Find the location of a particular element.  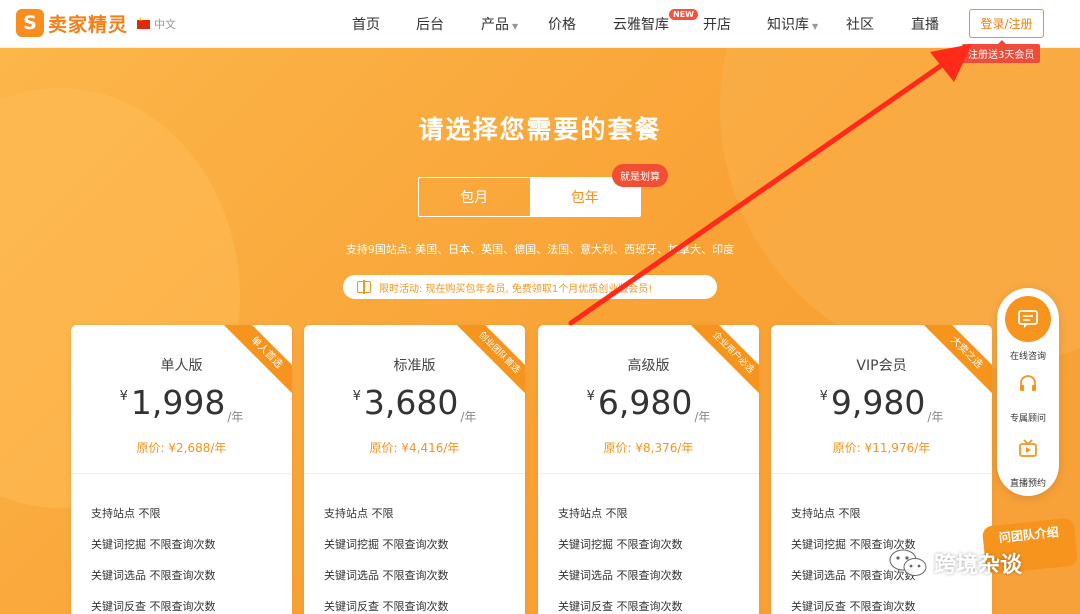

nav-think-tank: 云雅智库 is located at coordinates (641, 24).